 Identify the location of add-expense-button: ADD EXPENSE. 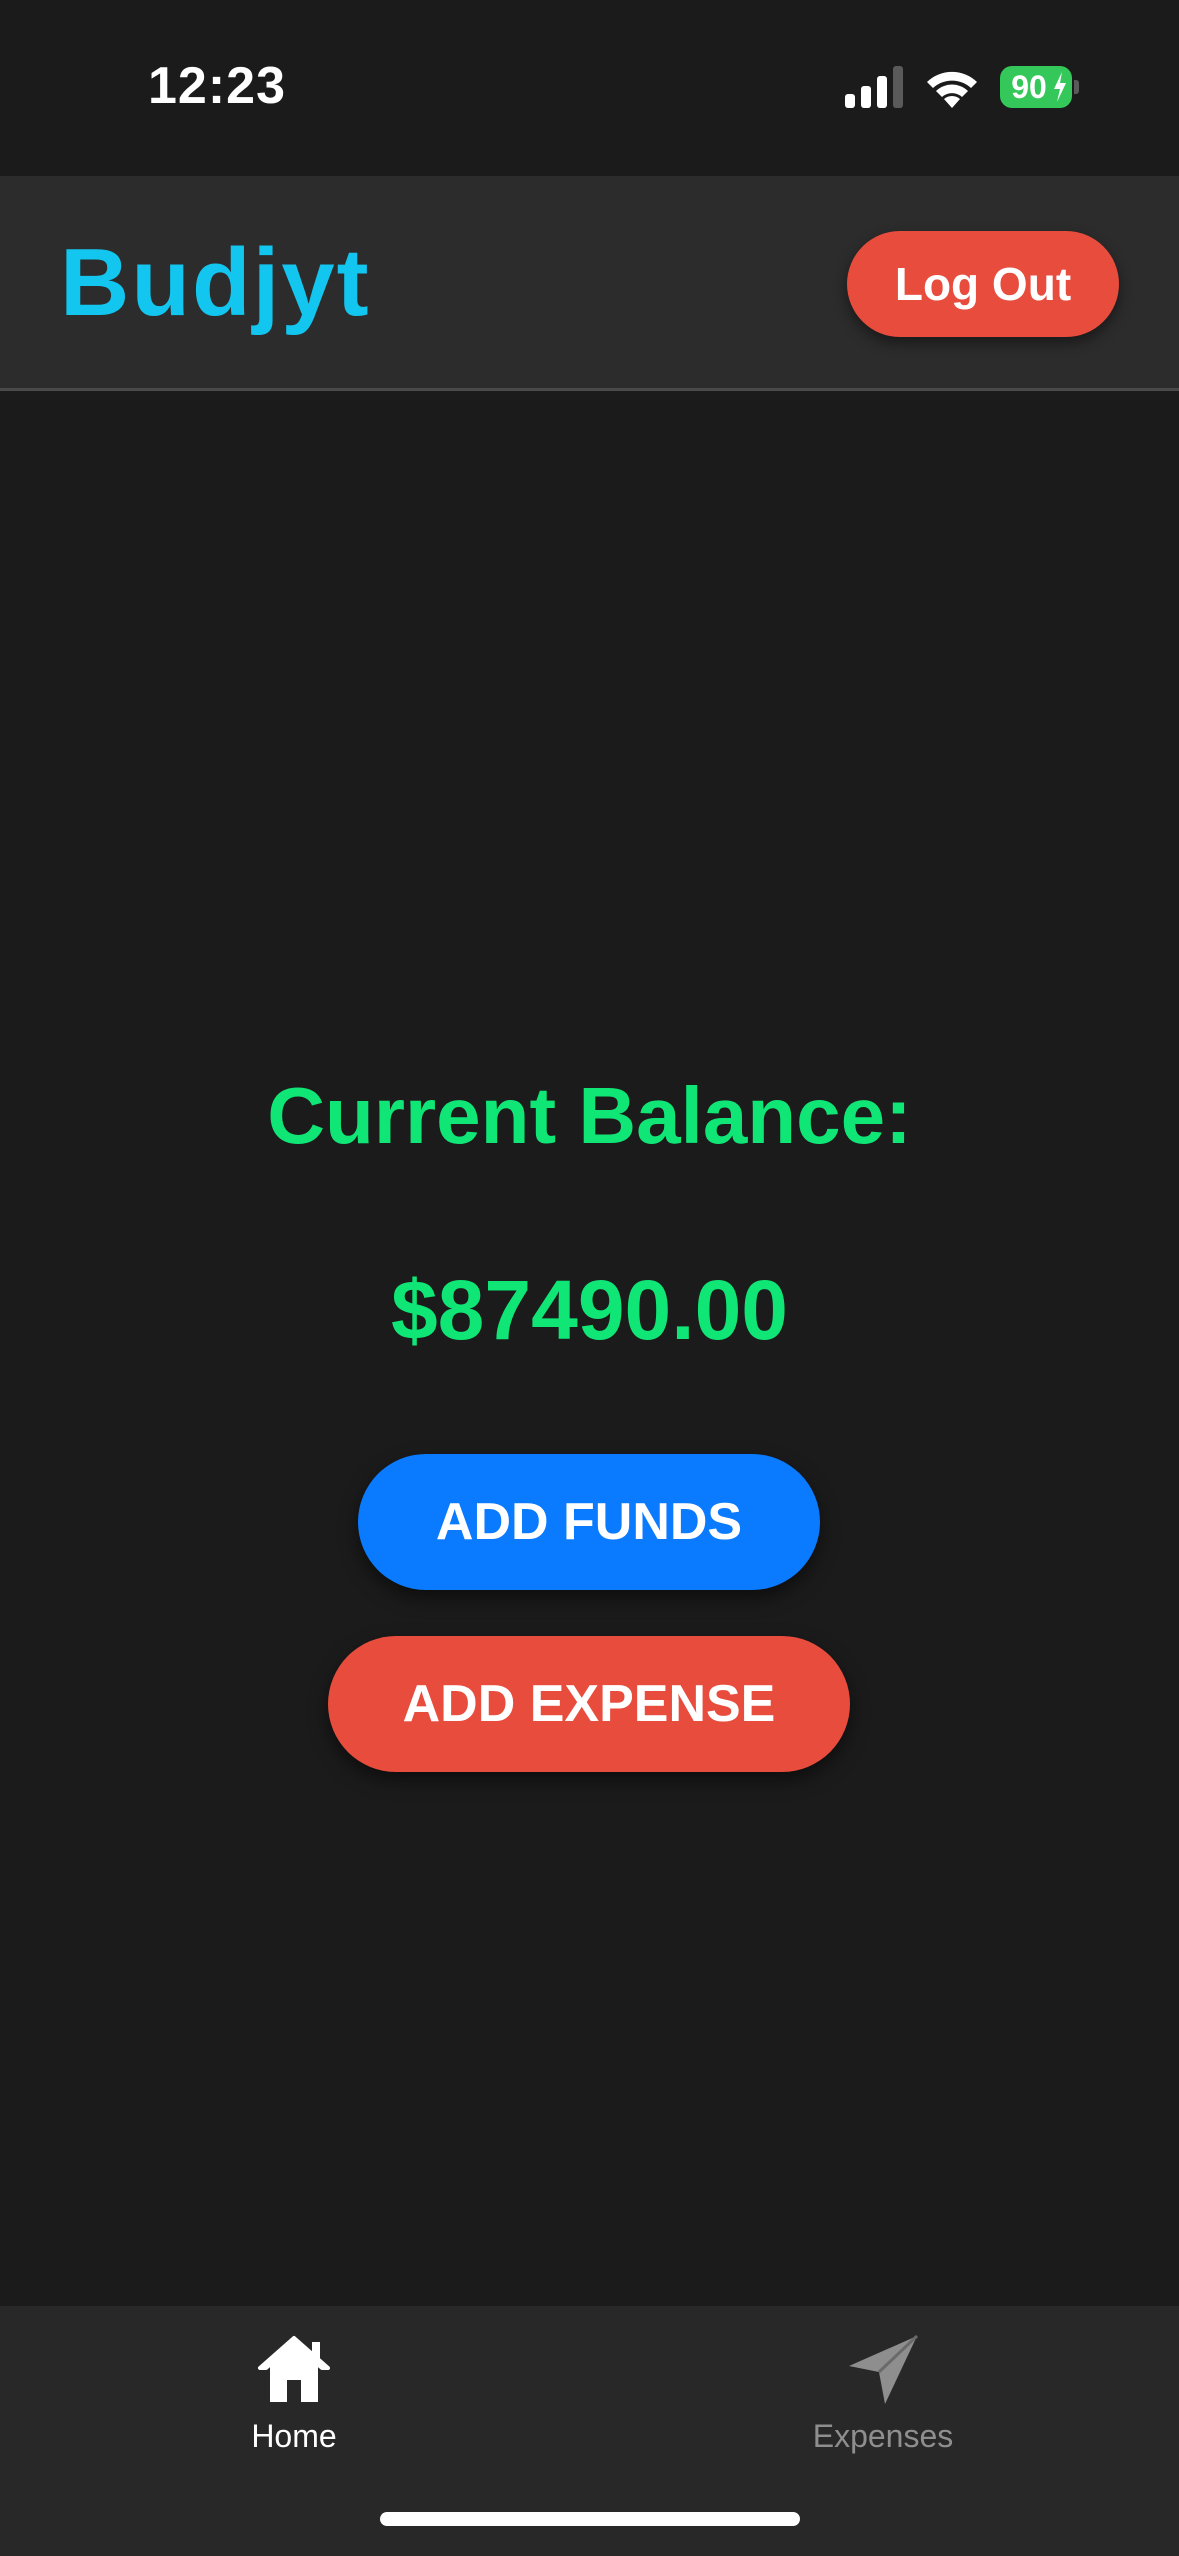
(589, 1704).